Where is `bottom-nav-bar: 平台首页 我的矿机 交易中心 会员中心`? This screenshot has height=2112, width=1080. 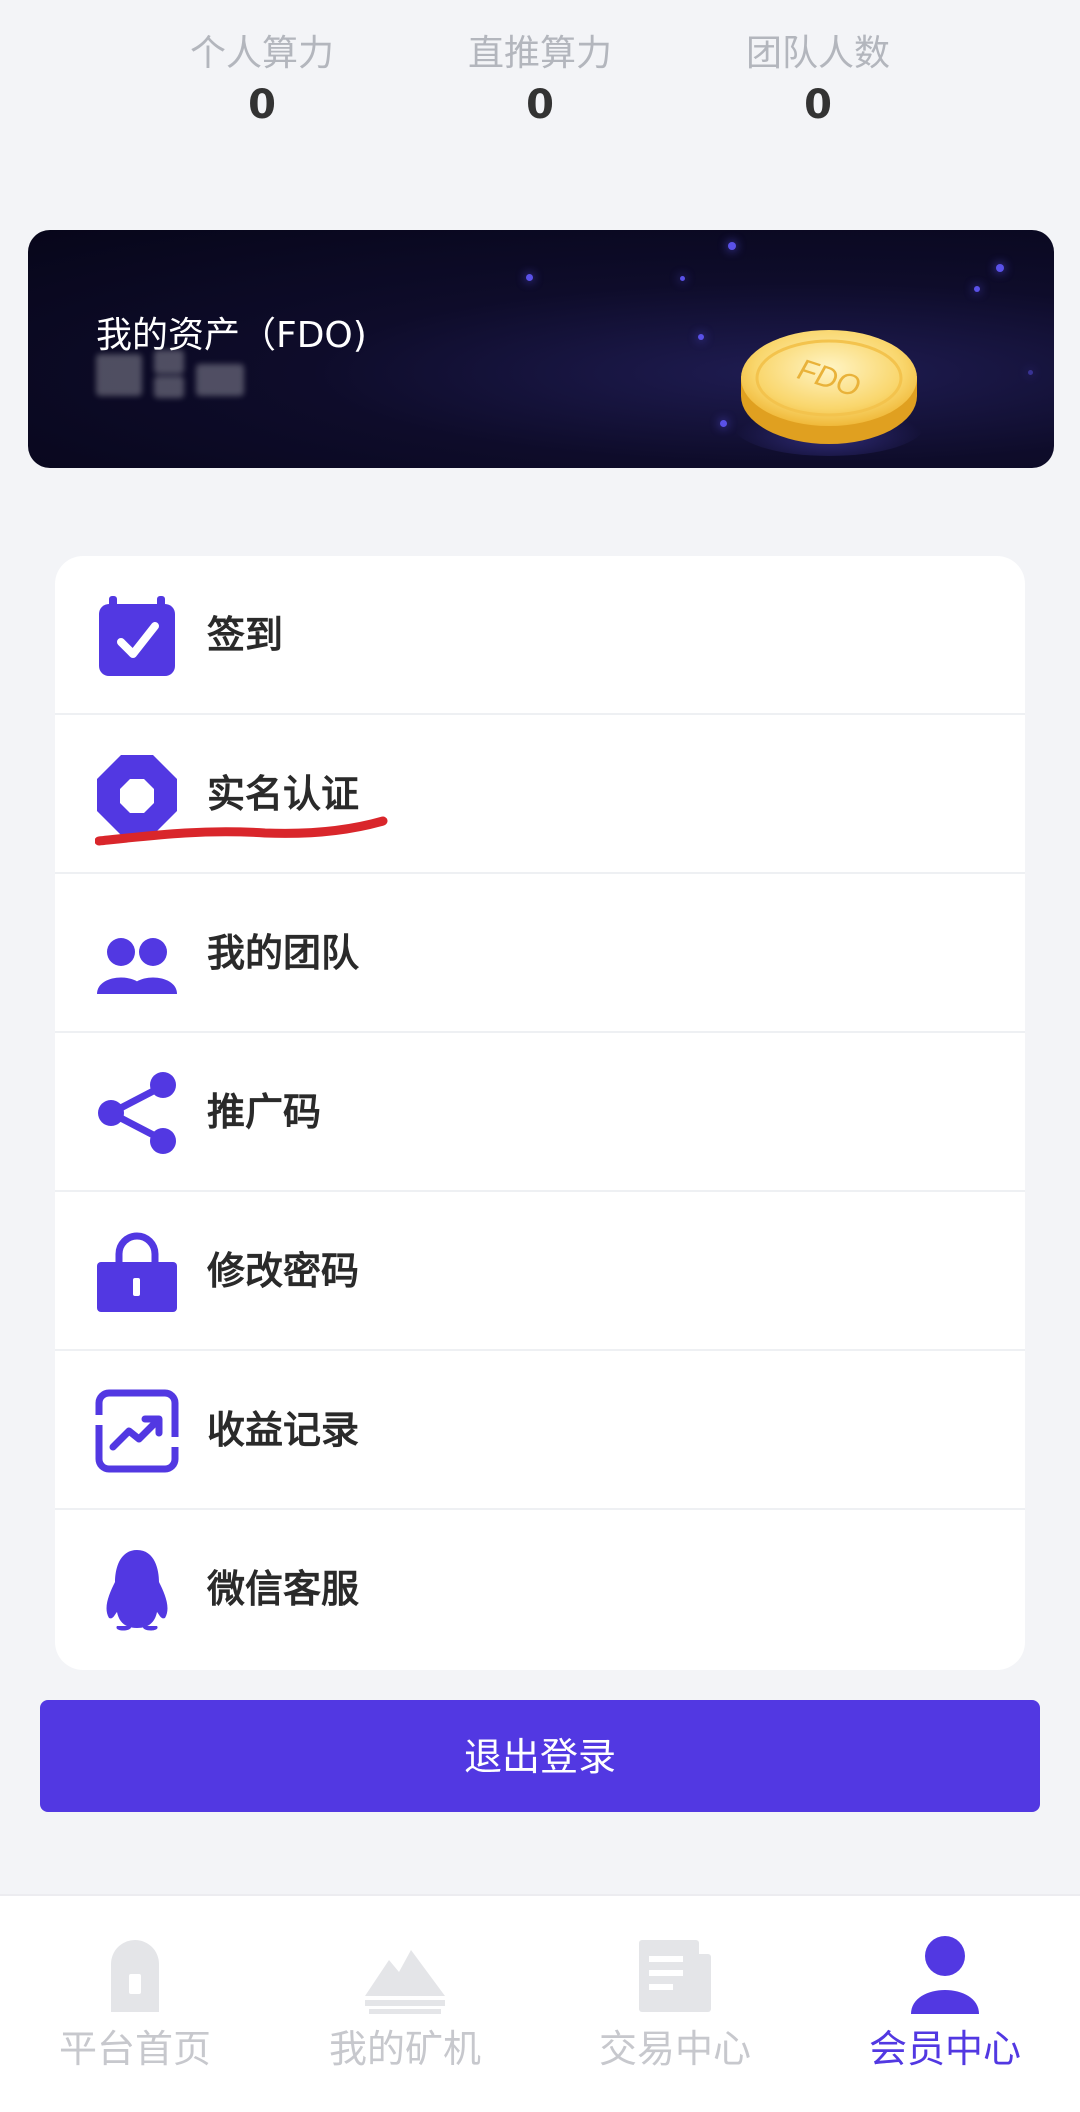 bottom-nav-bar: 平台首页 我的矿机 交易中心 会员中心 is located at coordinates (540, 2003).